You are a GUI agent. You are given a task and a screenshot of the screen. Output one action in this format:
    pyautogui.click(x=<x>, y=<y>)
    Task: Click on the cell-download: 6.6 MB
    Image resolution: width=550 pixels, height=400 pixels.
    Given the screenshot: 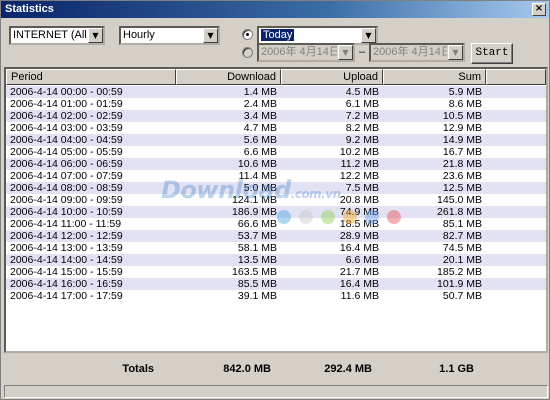 What is the action you would take?
    pyautogui.click(x=260, y=152)
    